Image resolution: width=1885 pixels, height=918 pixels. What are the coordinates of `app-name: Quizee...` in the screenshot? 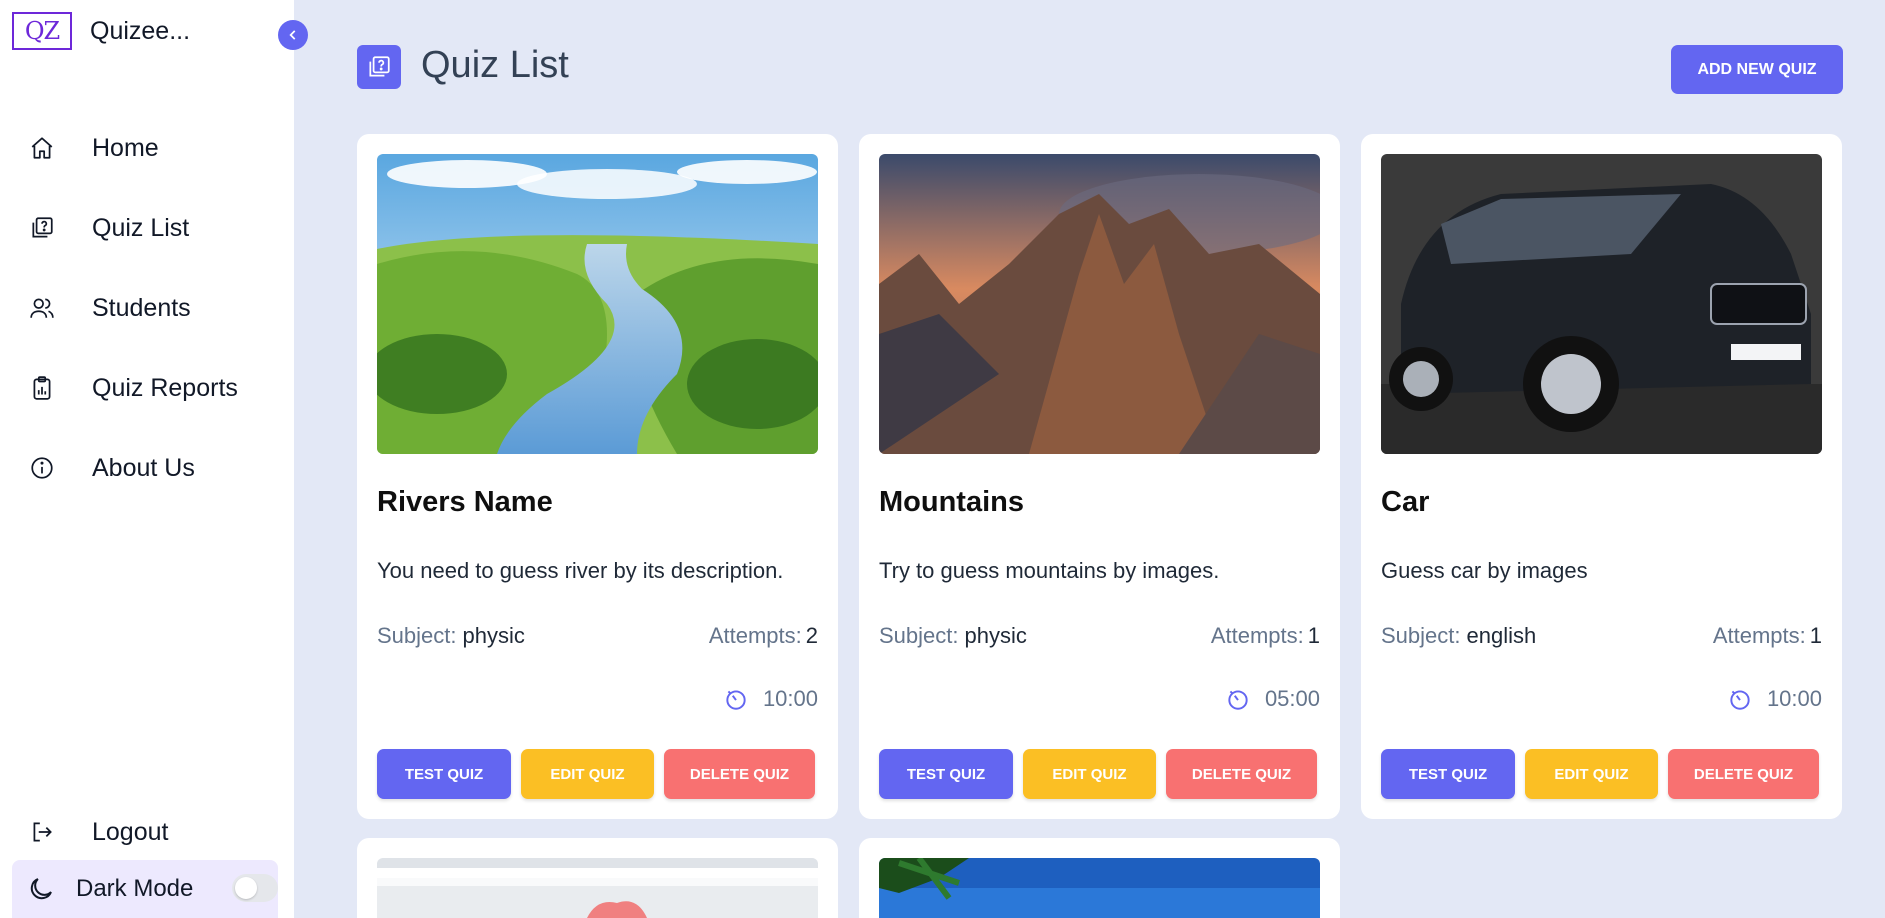 It's located at (140, 30).